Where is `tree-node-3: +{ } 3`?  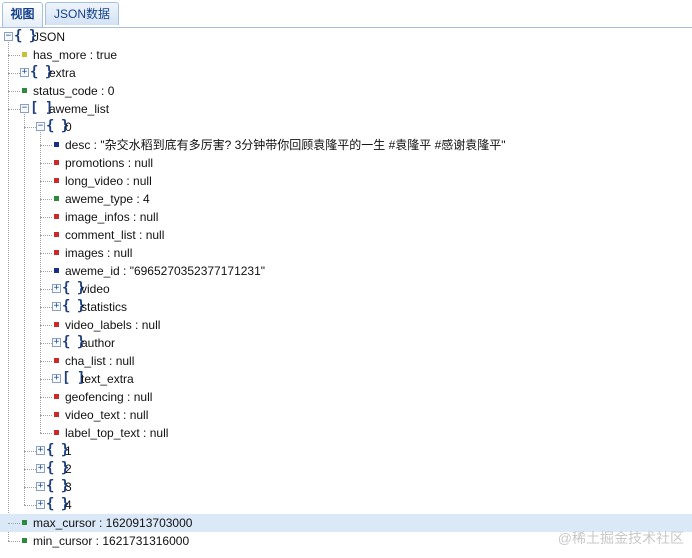 tree-node-3: +{ } 3 is located at coordinates (346, 487).